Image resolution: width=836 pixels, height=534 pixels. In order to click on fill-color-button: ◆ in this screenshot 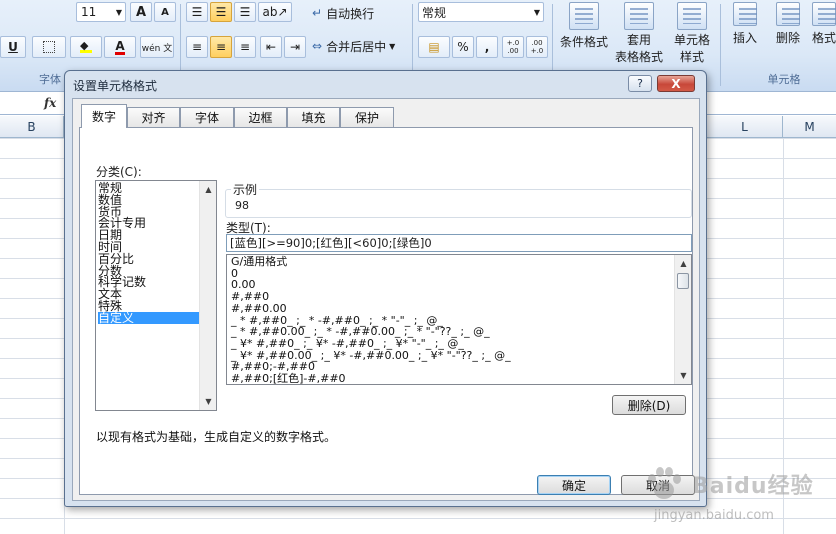, I will do `click(86, 47)`.